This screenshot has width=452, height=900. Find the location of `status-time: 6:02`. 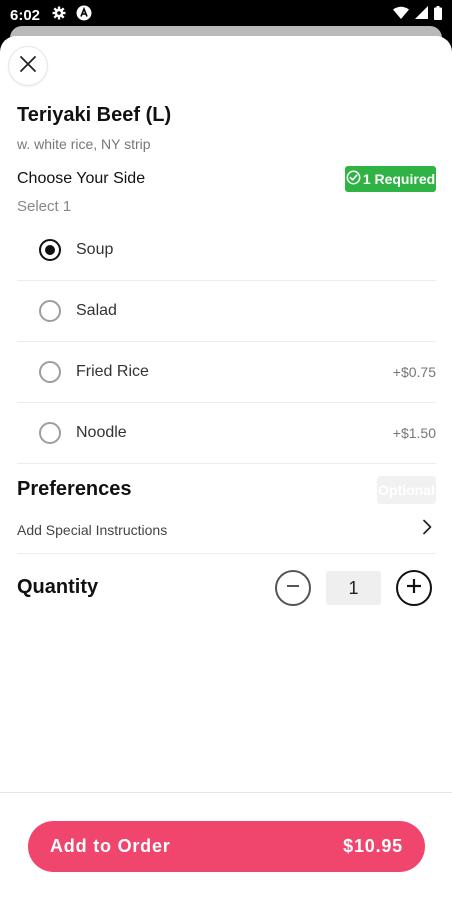

status-time: 6:02 is located at coordinates (25, 15).